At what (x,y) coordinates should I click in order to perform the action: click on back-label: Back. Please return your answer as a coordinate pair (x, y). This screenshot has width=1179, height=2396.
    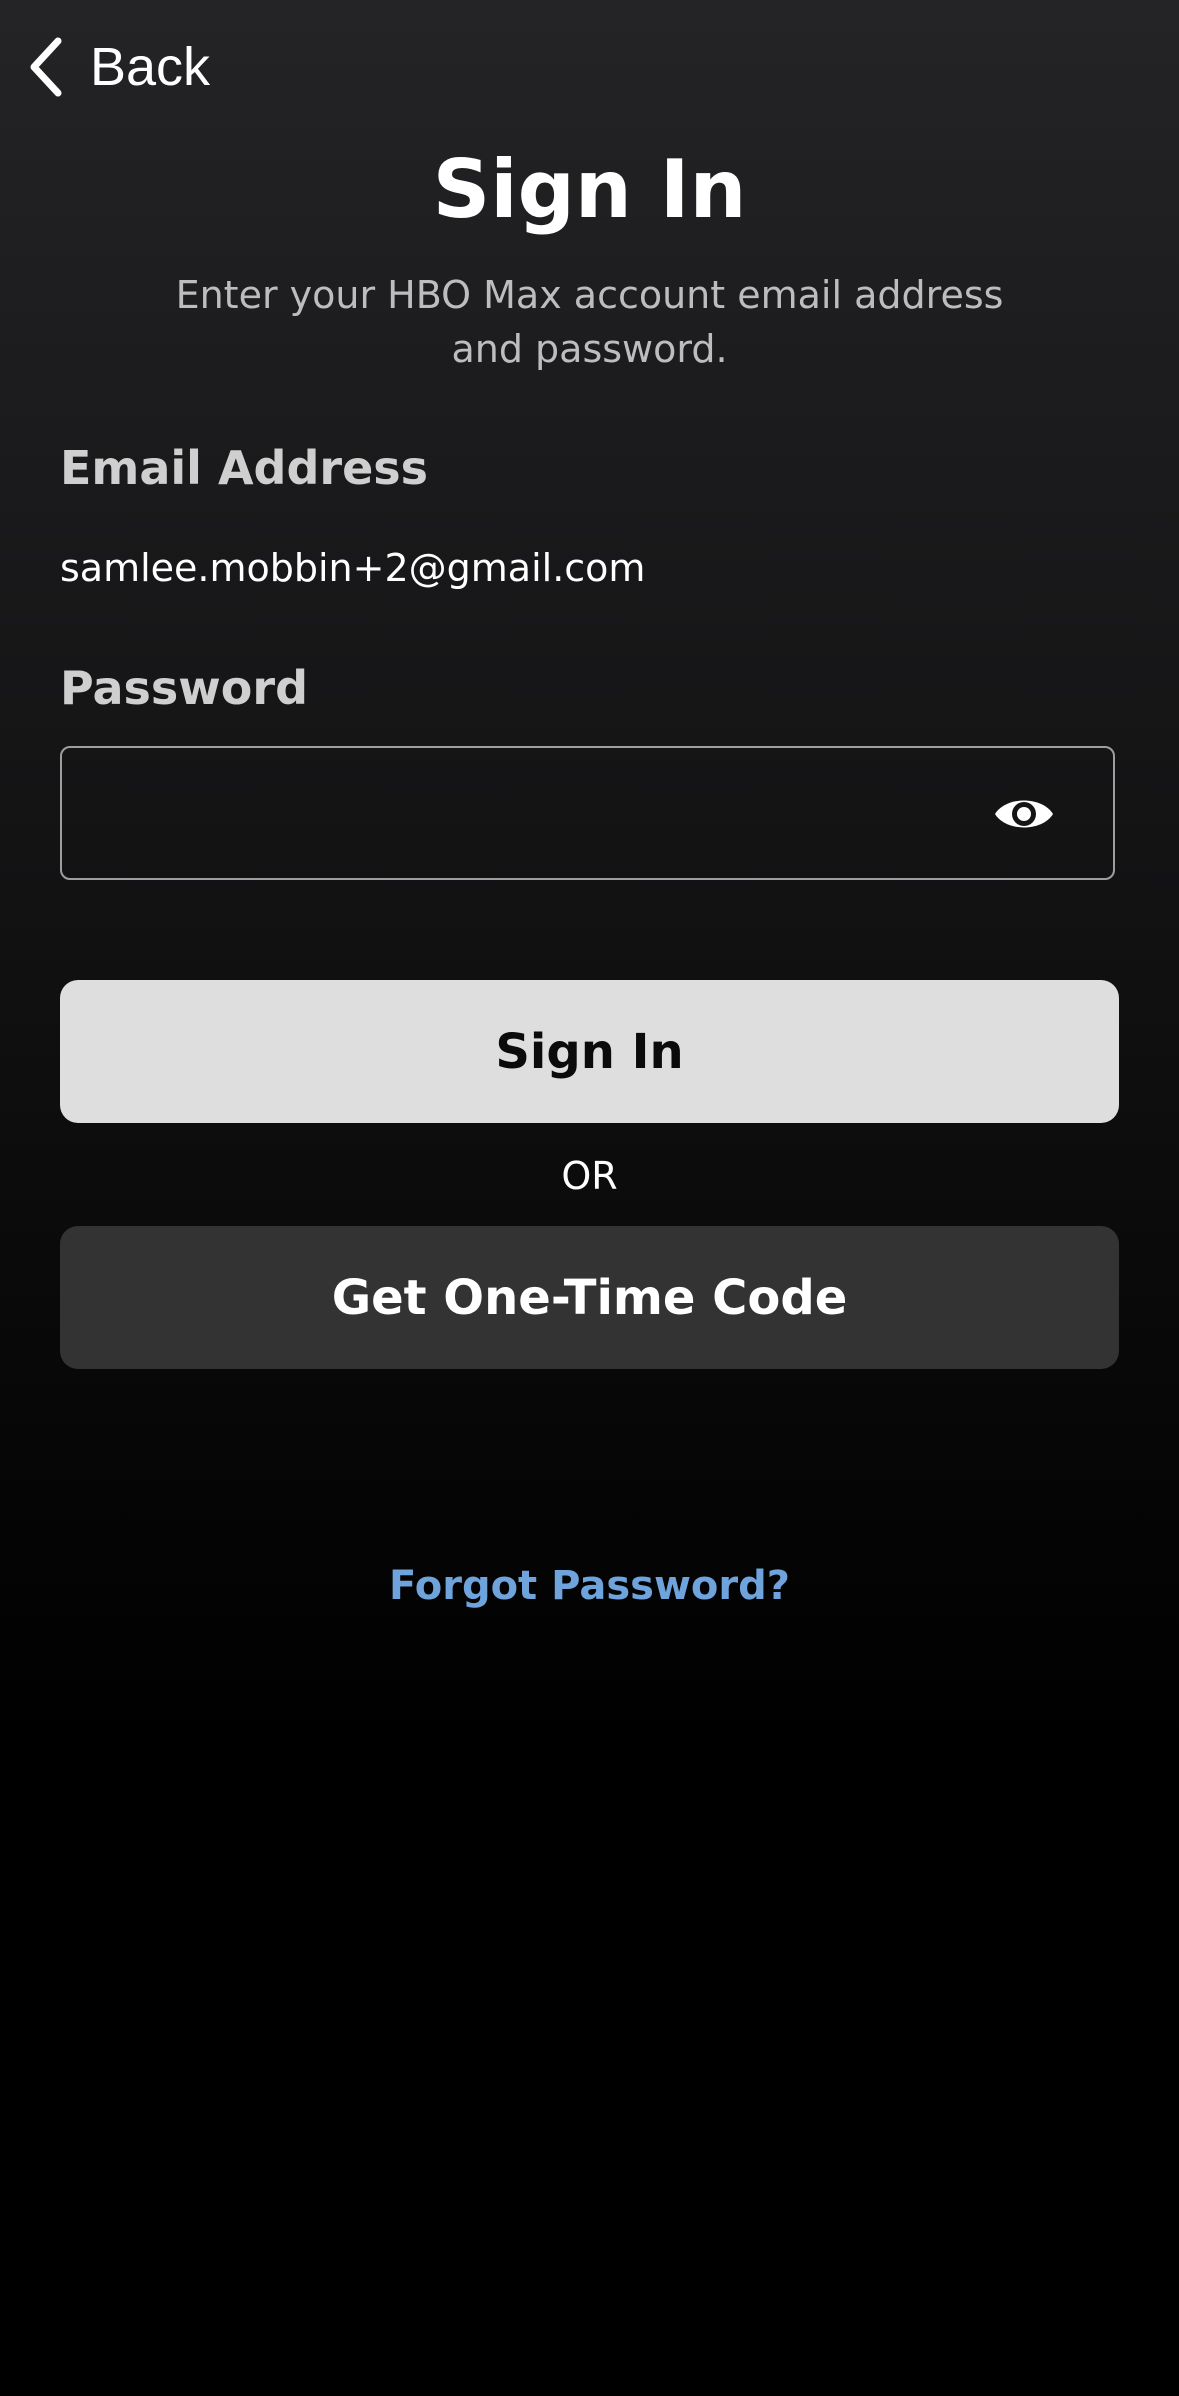
    Looking at the image, I should click on (150, 67).